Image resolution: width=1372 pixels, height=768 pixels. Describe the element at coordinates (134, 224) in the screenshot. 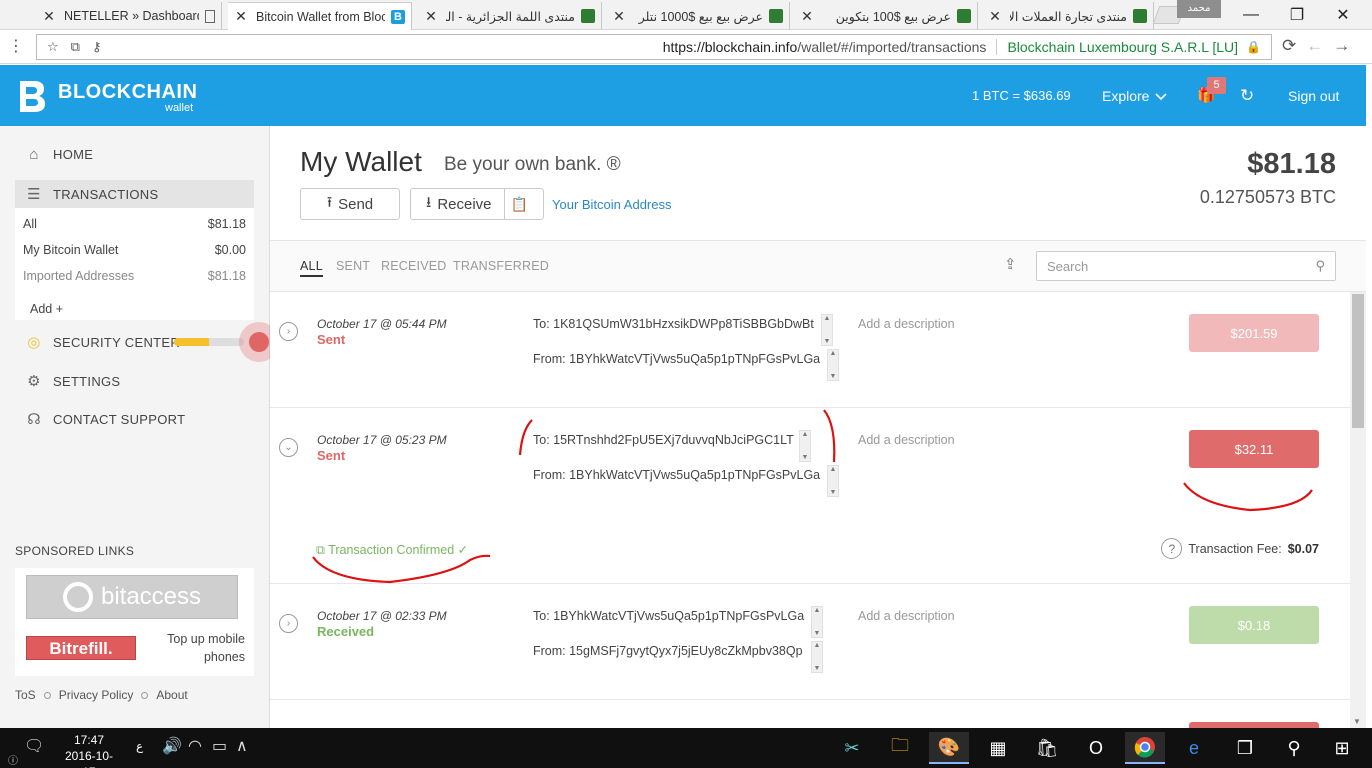

I see `account-all: All $81.18` at that location.